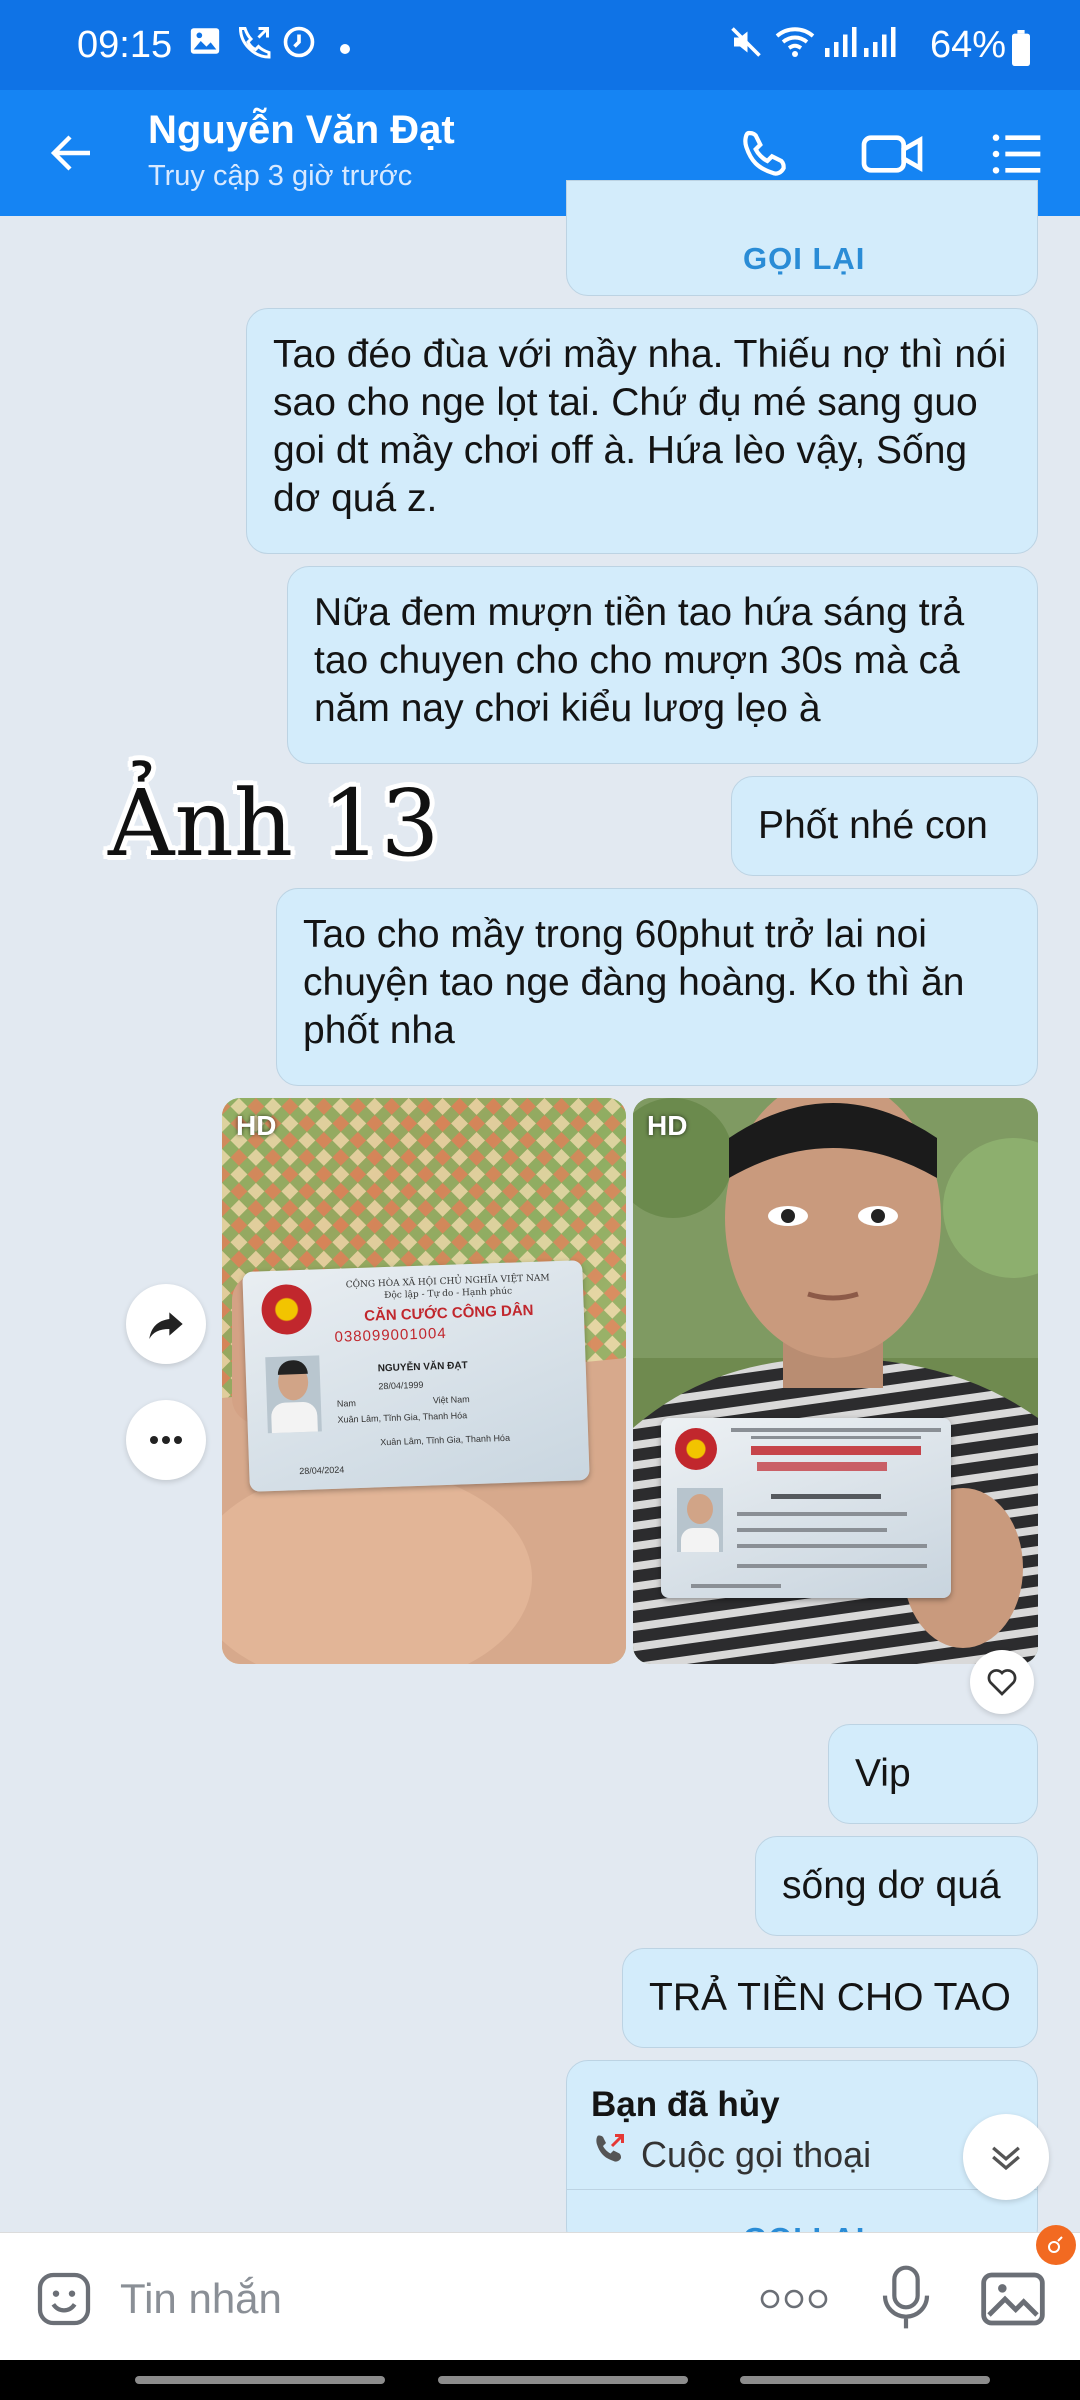 This screenshot has height=2400, width=1080. I want to click on gallery-picker-icon, so click(1013, 2301).